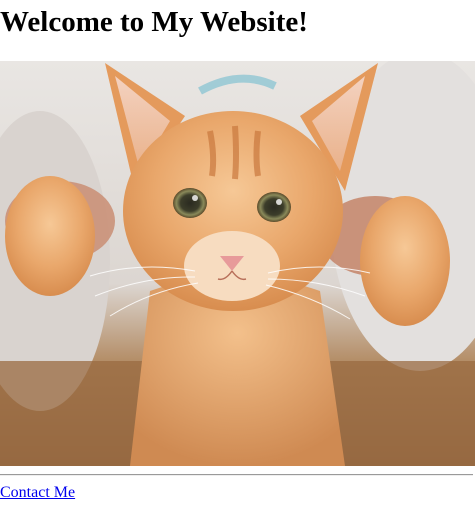  Describe the element at coordinates (236, 475) in the screenshot. I see `divider` at that location.